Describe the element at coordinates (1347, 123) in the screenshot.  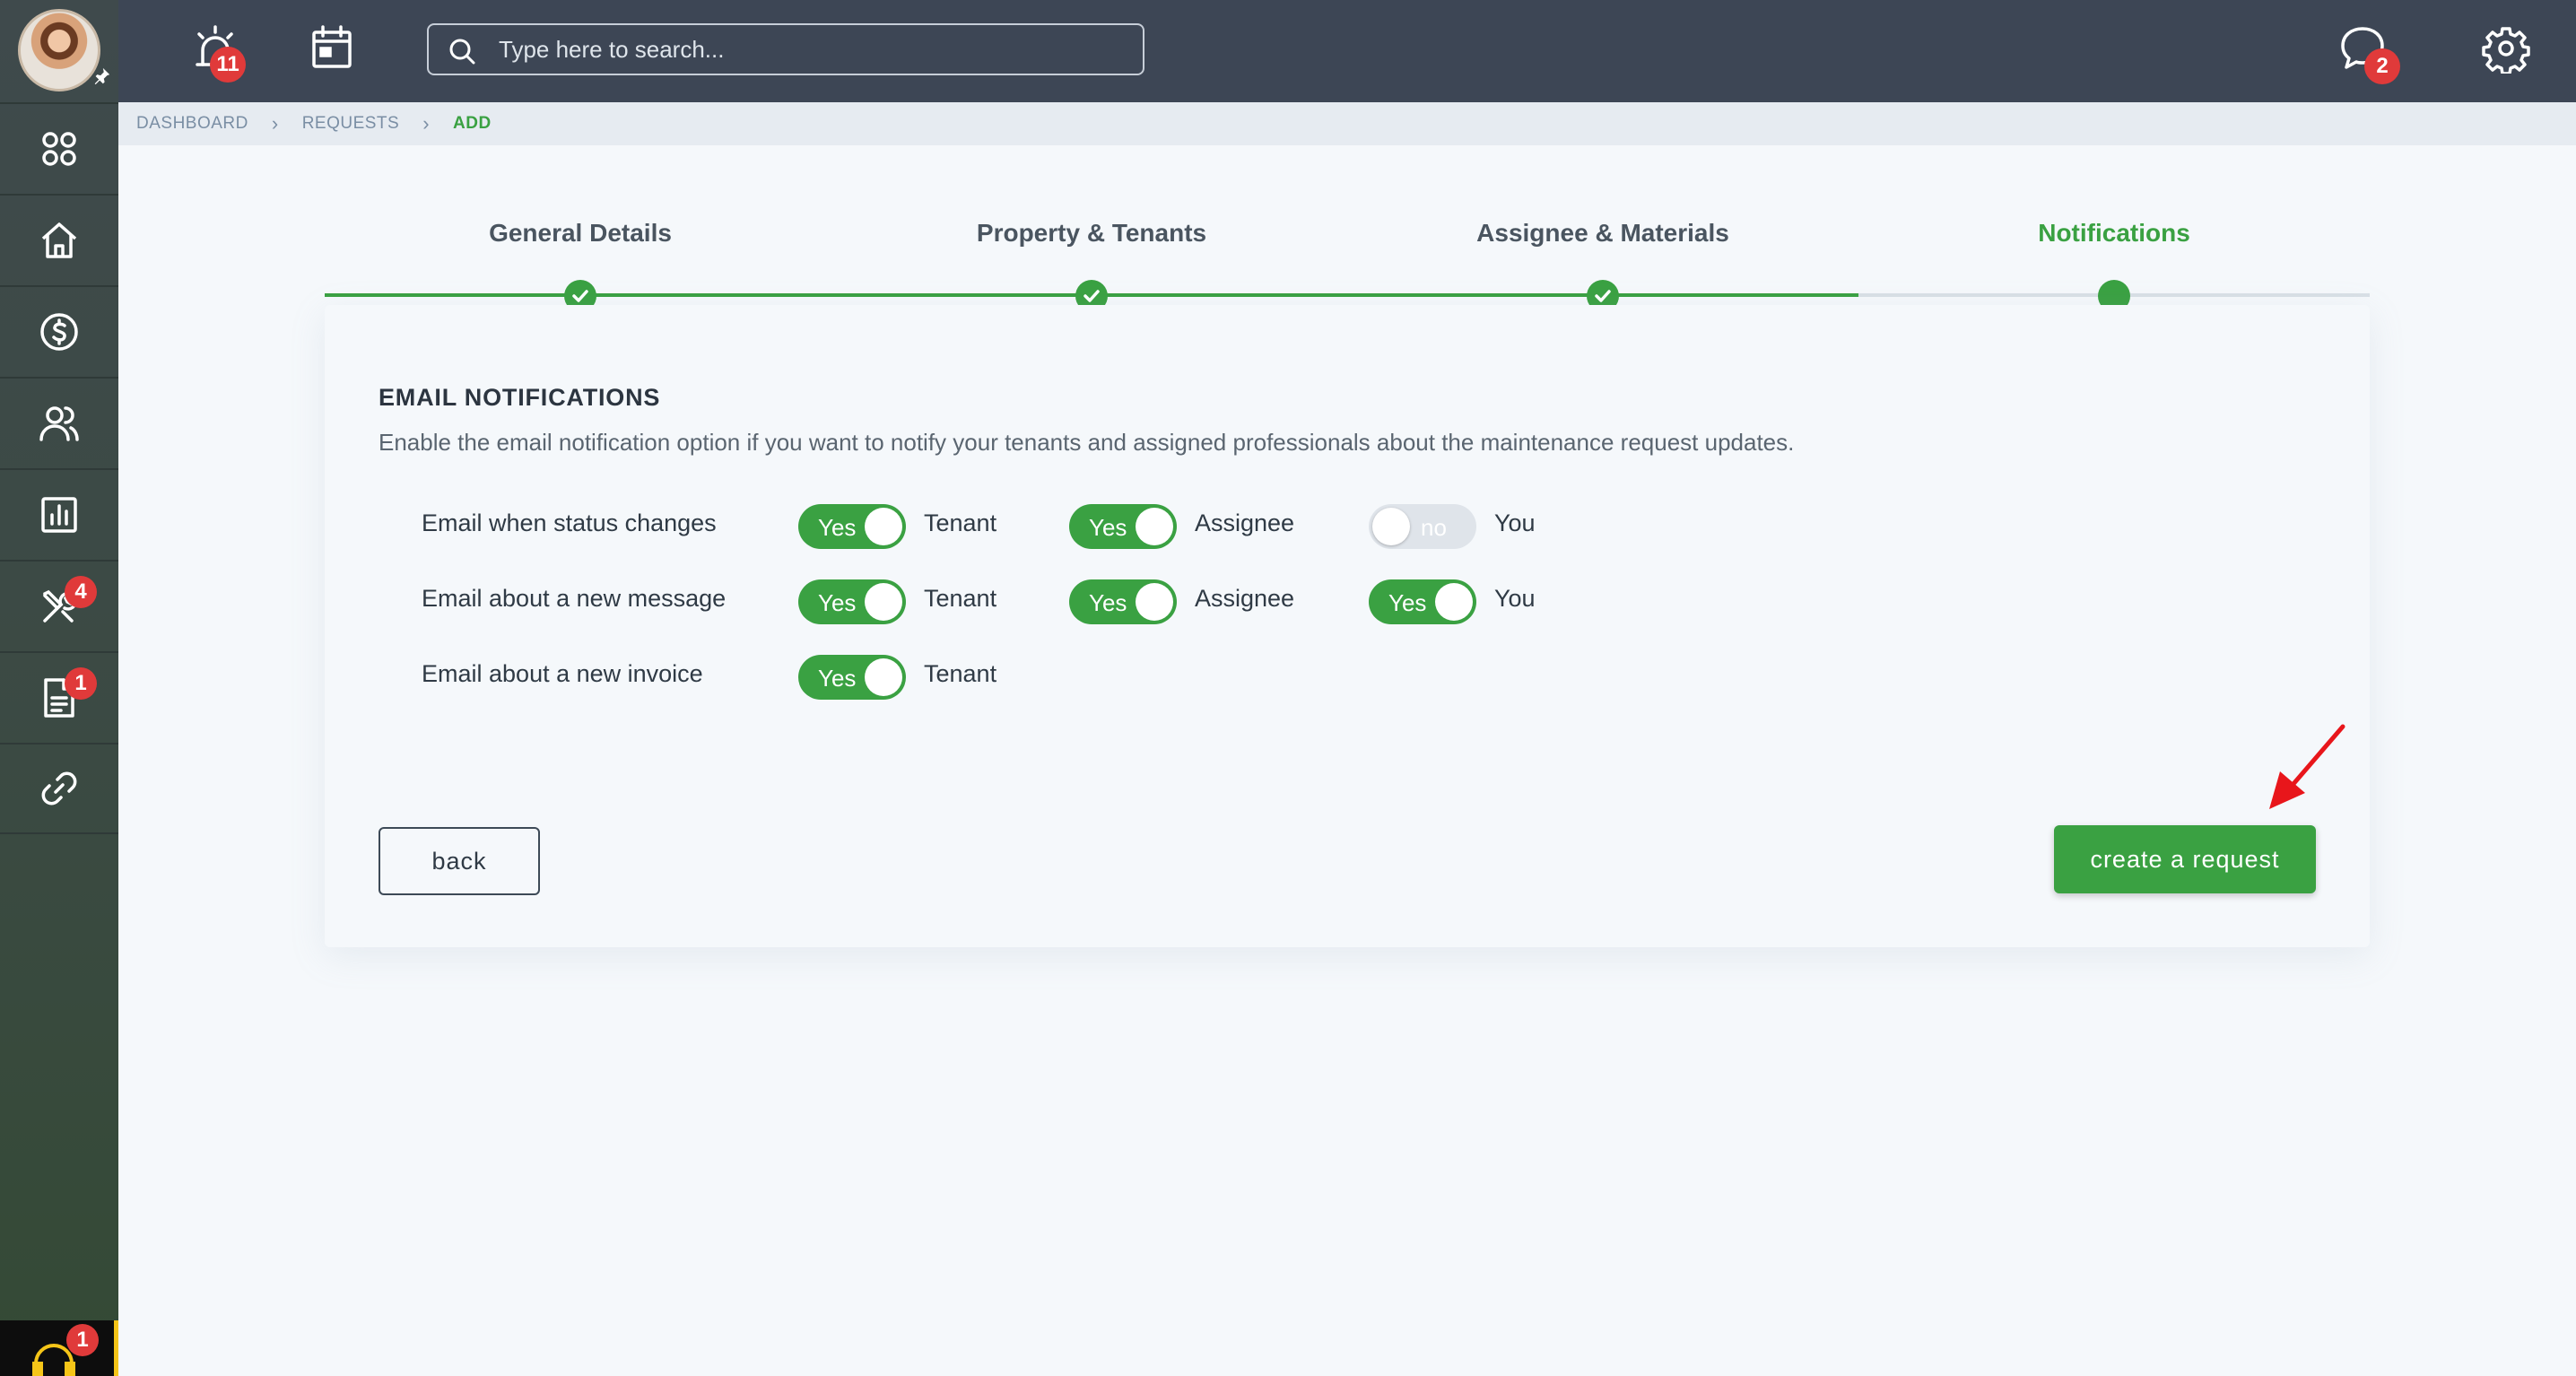
I see `breadcrumb: DASHBOARD › REQUESTS › ADD` at that location.